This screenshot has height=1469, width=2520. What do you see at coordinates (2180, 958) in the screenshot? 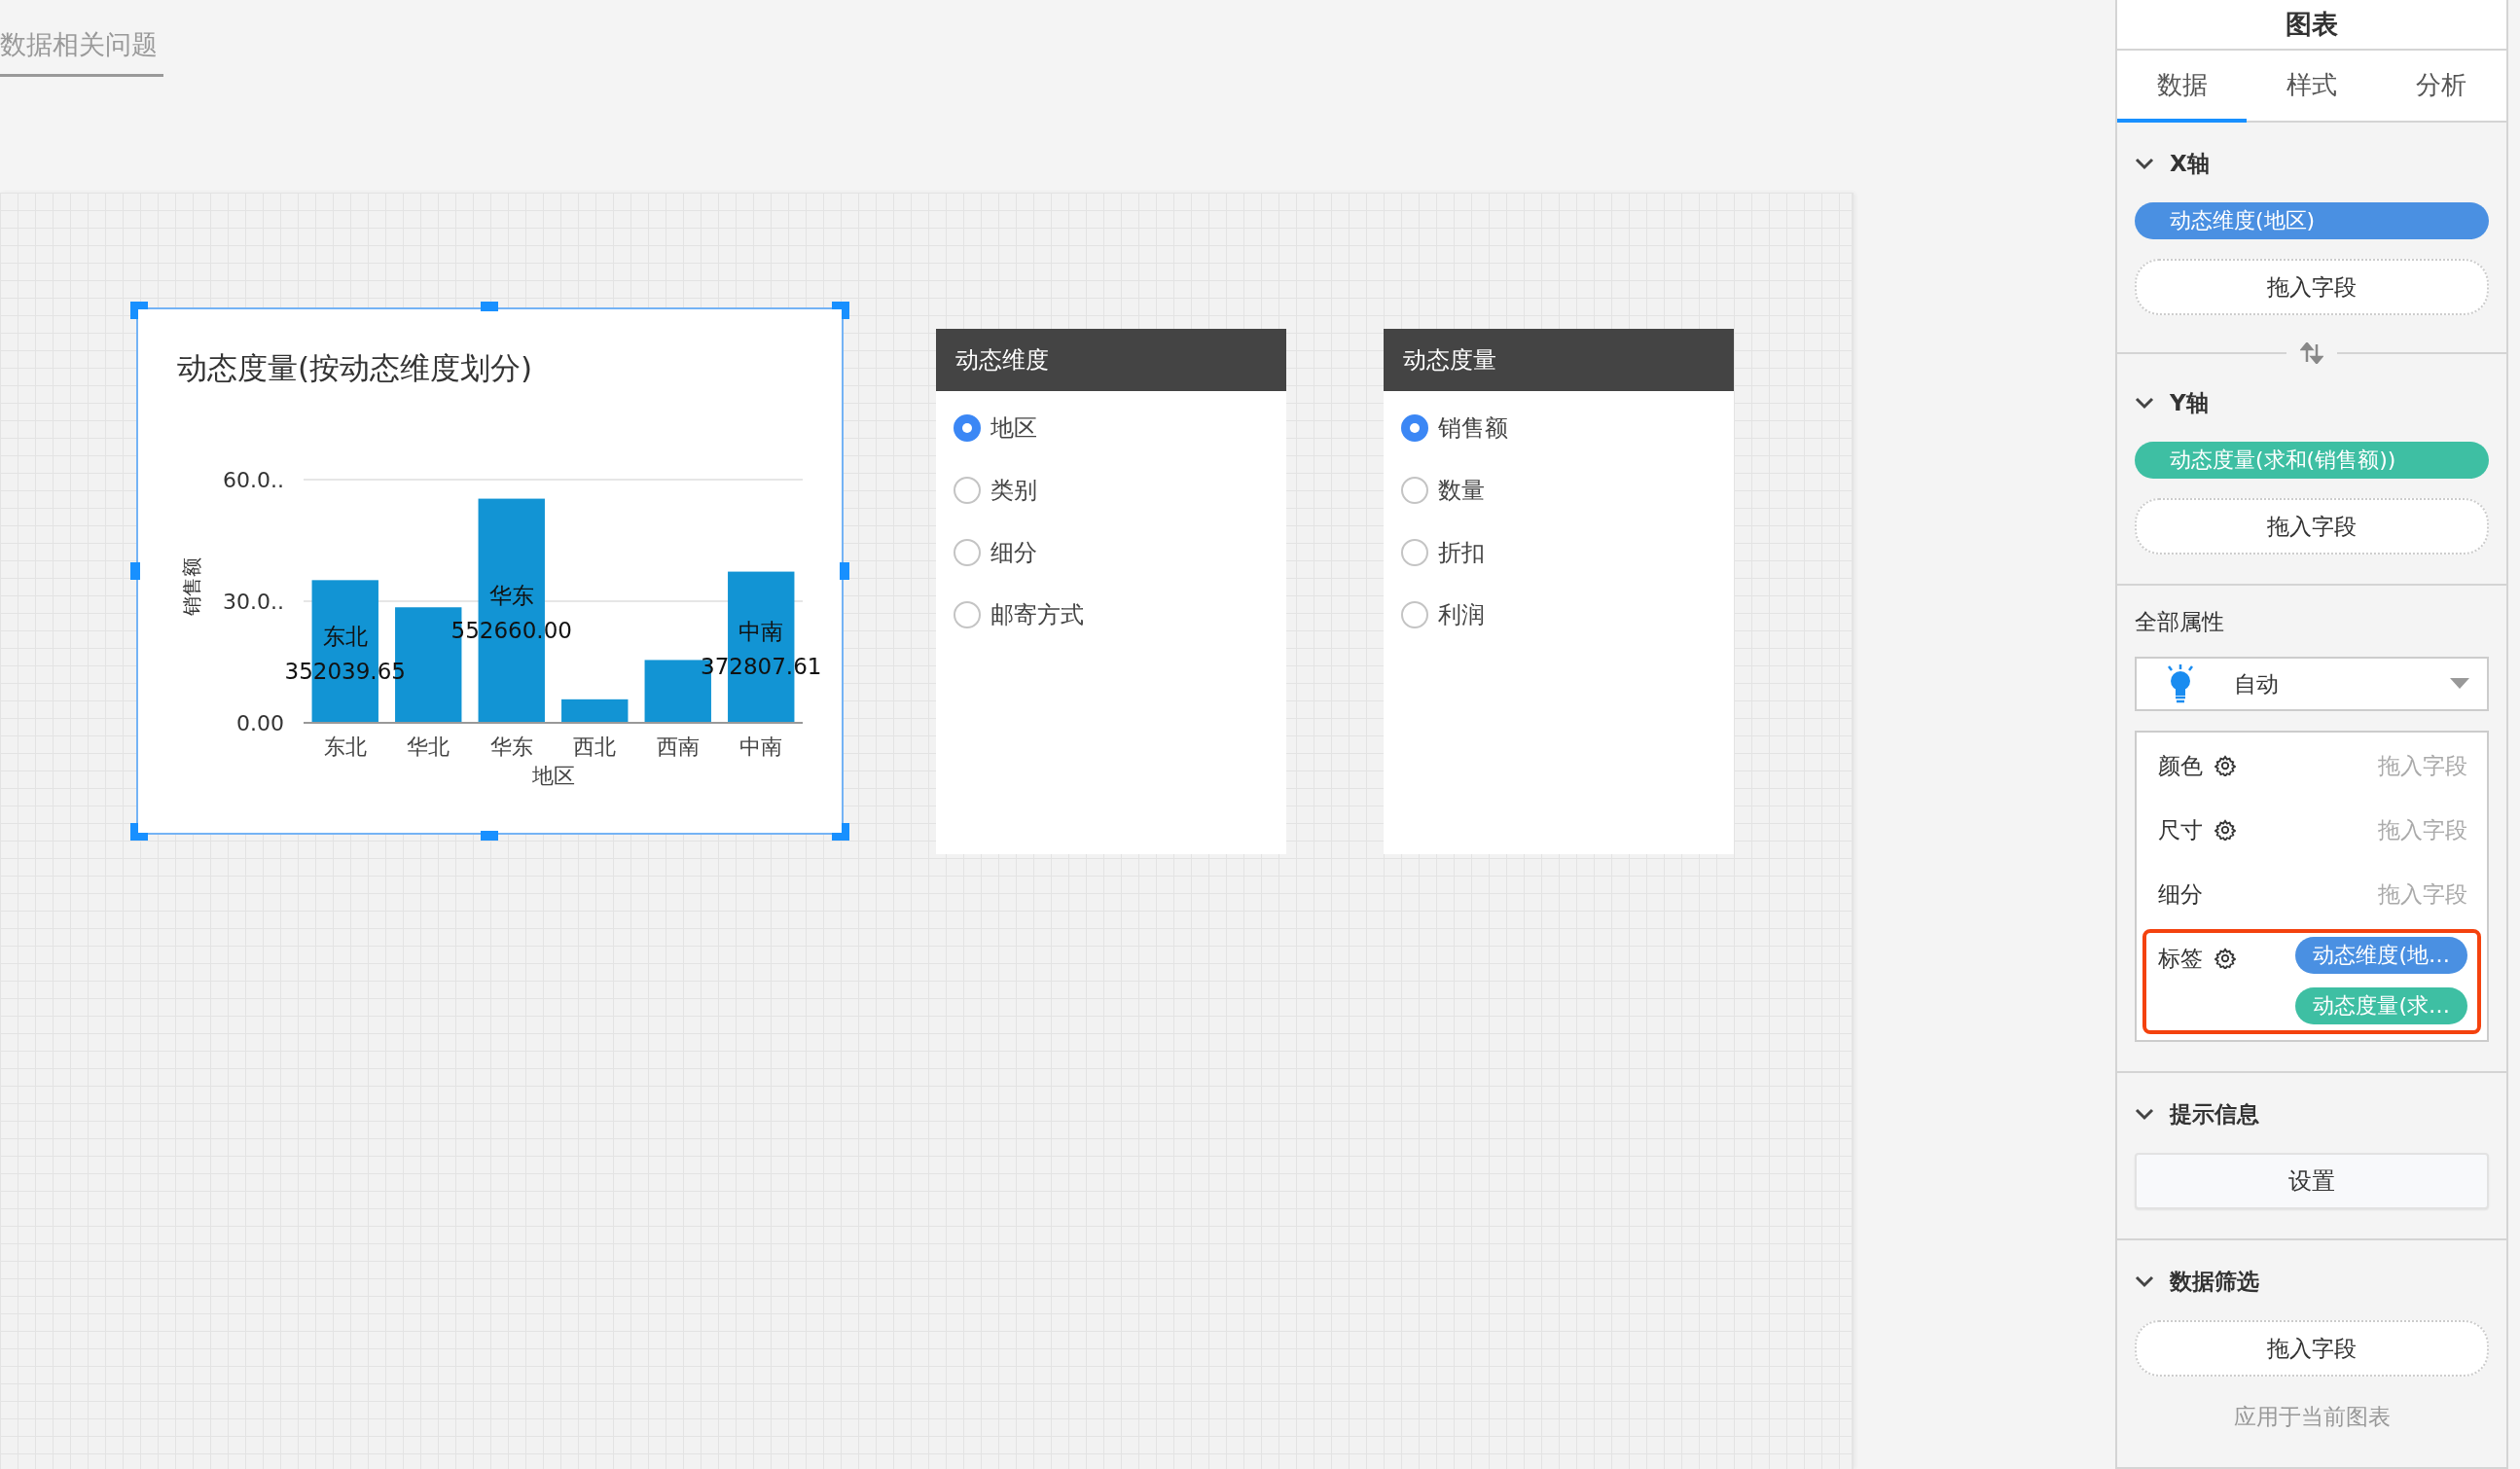
I see `property-label: 标签` at bounding box center [2180, 958].